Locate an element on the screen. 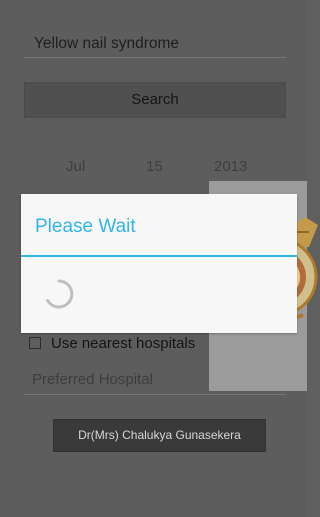 The image size is (320, 517). nearest-hospitals-label: Use nearest hospitals is located at coordinates (123, 343).